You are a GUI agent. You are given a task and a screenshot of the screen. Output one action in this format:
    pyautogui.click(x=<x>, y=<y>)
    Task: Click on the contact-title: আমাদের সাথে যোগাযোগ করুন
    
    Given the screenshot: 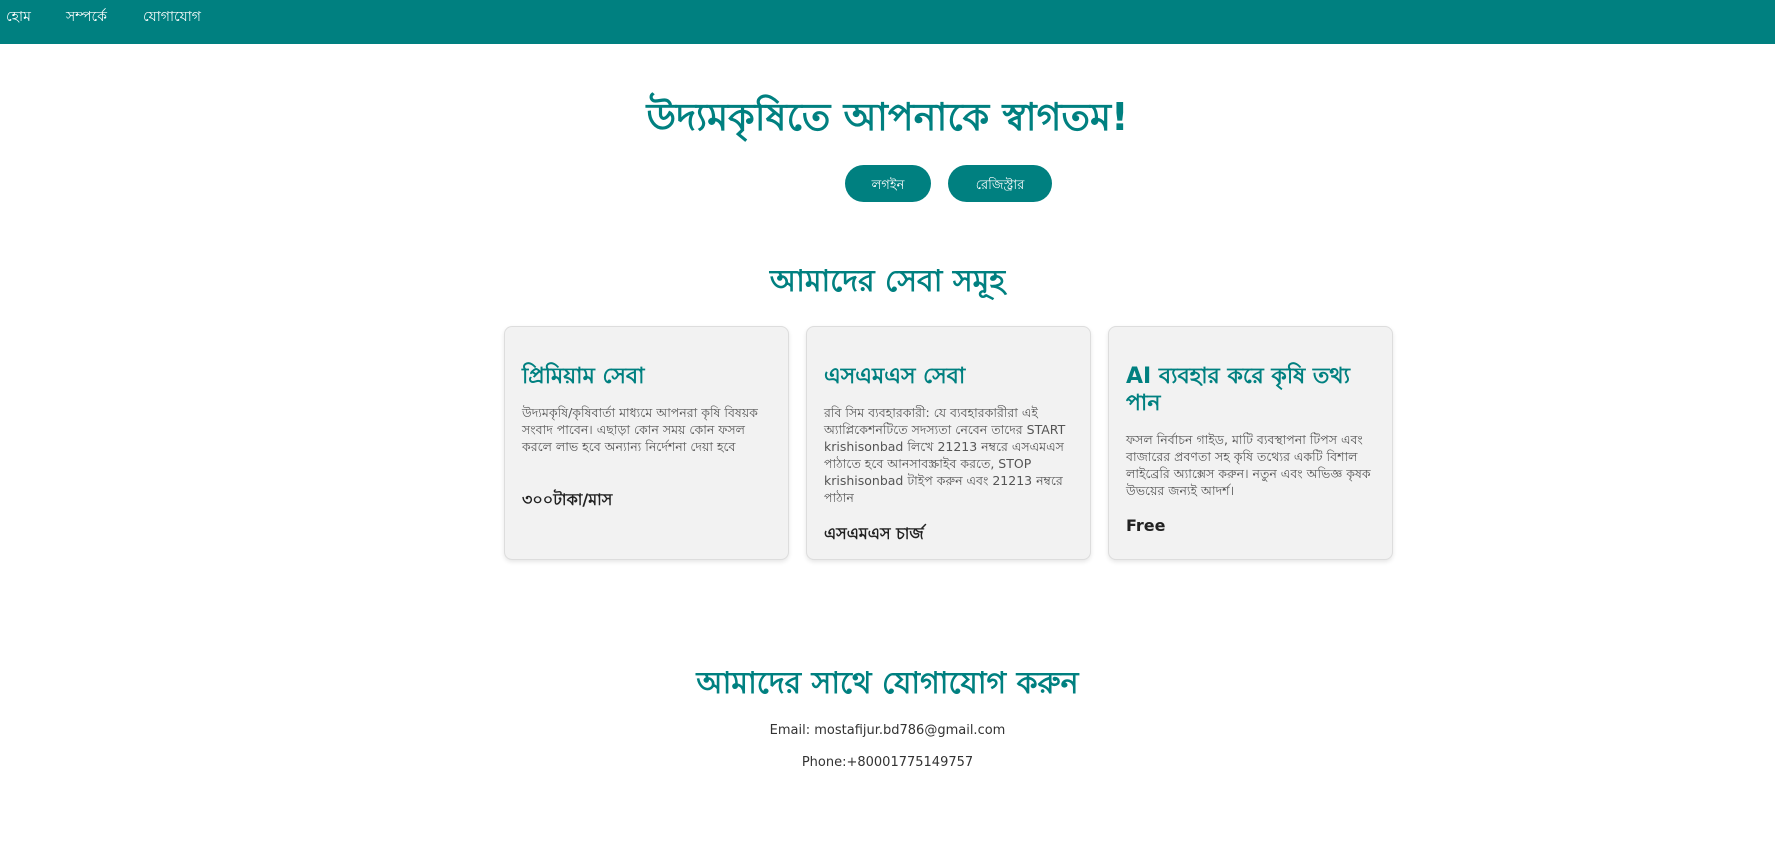 What is the action you would take?
    pyautogui.click(x=887, y=683)
    